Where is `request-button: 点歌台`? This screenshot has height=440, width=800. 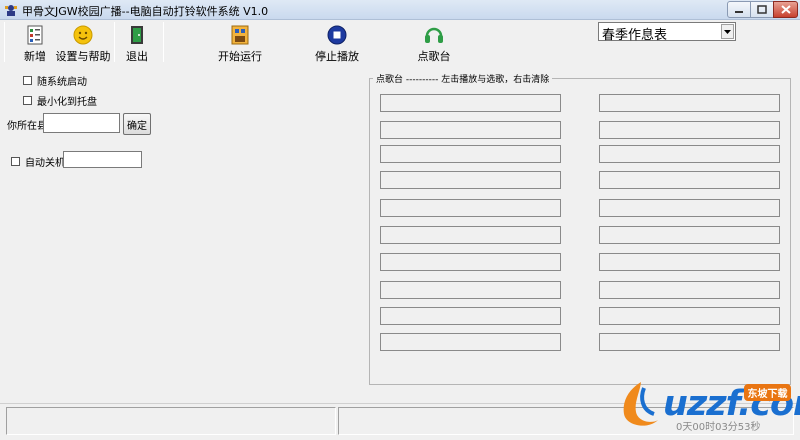 request-button: 点歌台 is located at coordinates (434, 44).